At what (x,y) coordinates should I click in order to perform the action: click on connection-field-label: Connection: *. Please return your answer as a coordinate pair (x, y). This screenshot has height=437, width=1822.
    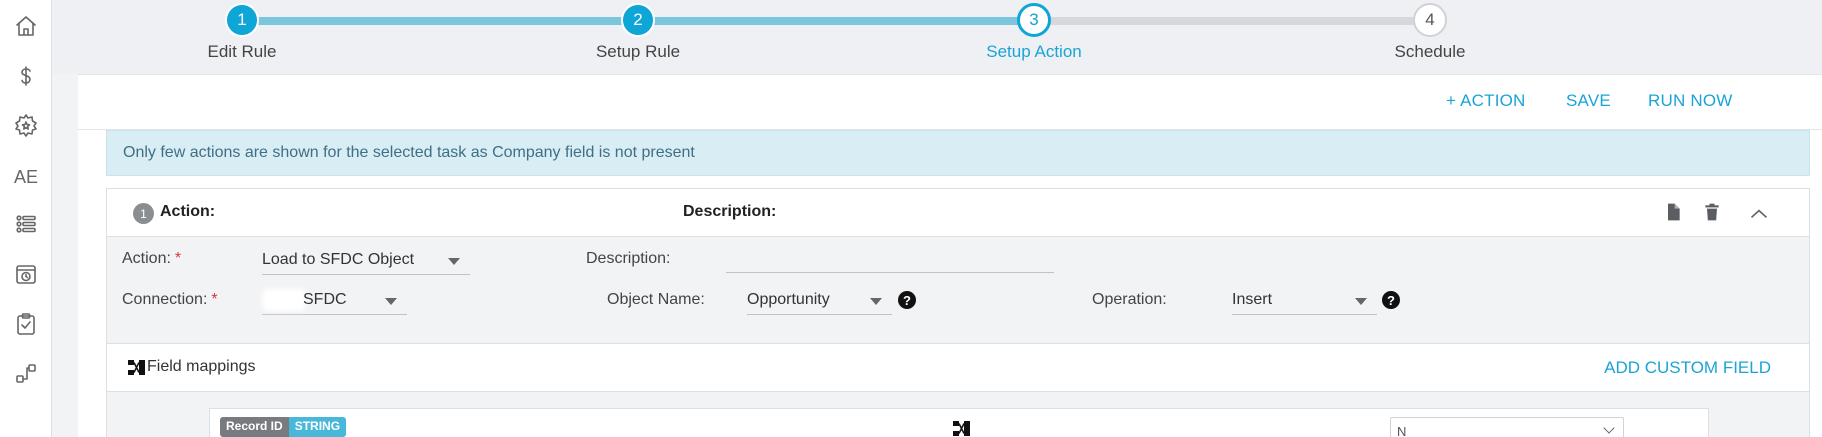
    Looking at the image, I should click on (170, 299).